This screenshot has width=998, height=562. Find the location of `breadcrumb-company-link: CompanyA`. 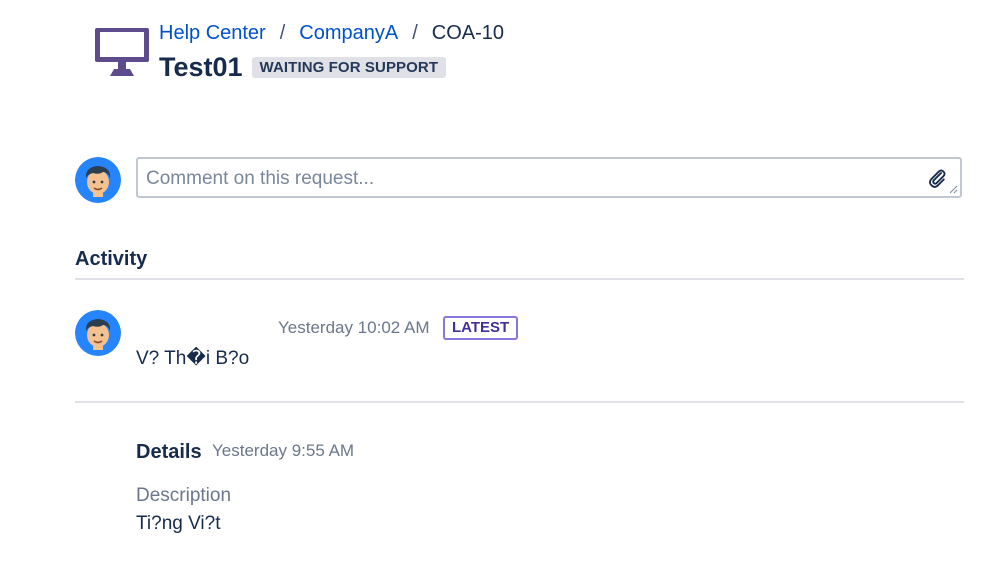

breadcrumb-company-link: CompanyA is located at coordinates (348, 33).